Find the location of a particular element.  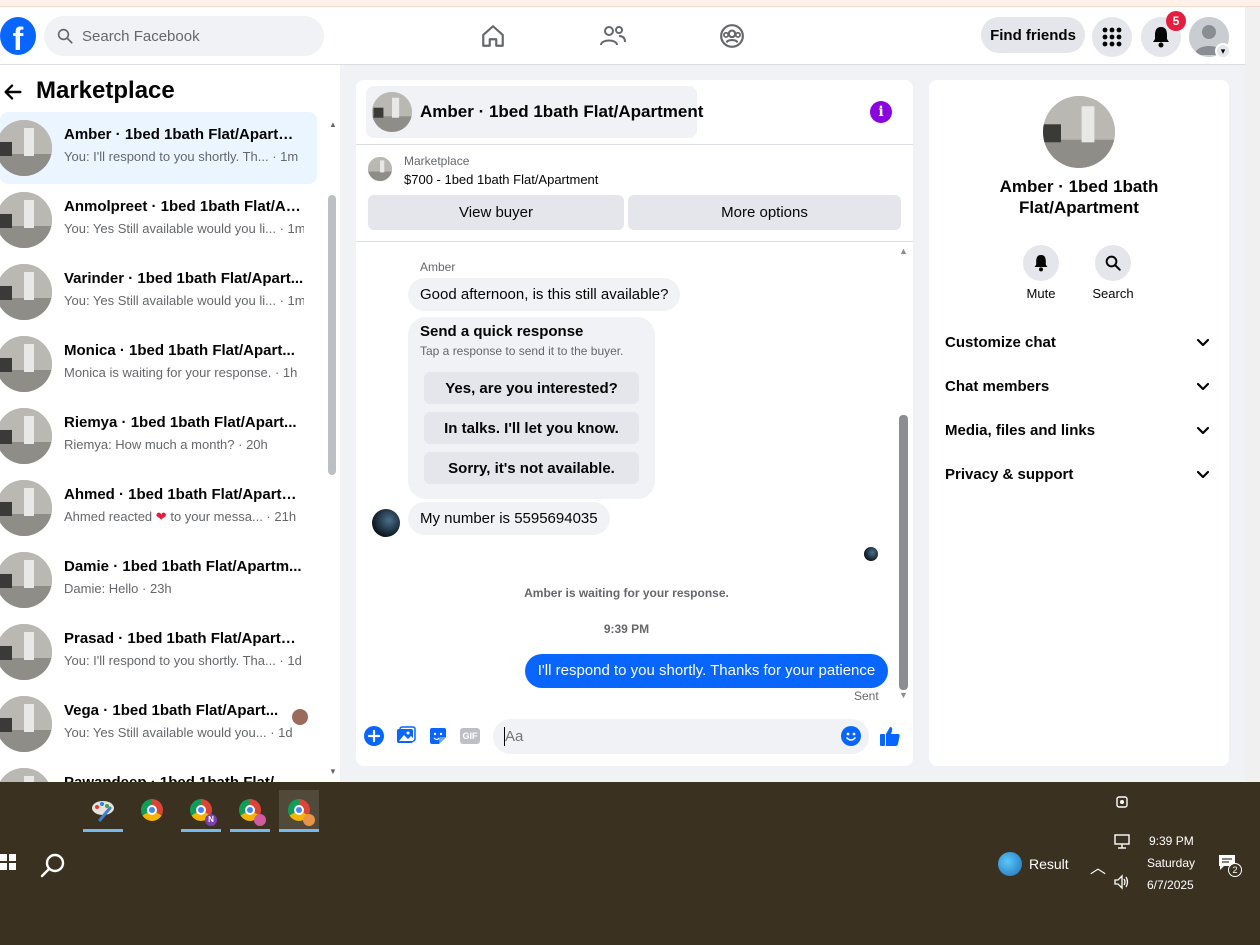

conversation-preview: Ahmed reacted ❤ to your messa... · 21h is located at coordinates (184, 517).